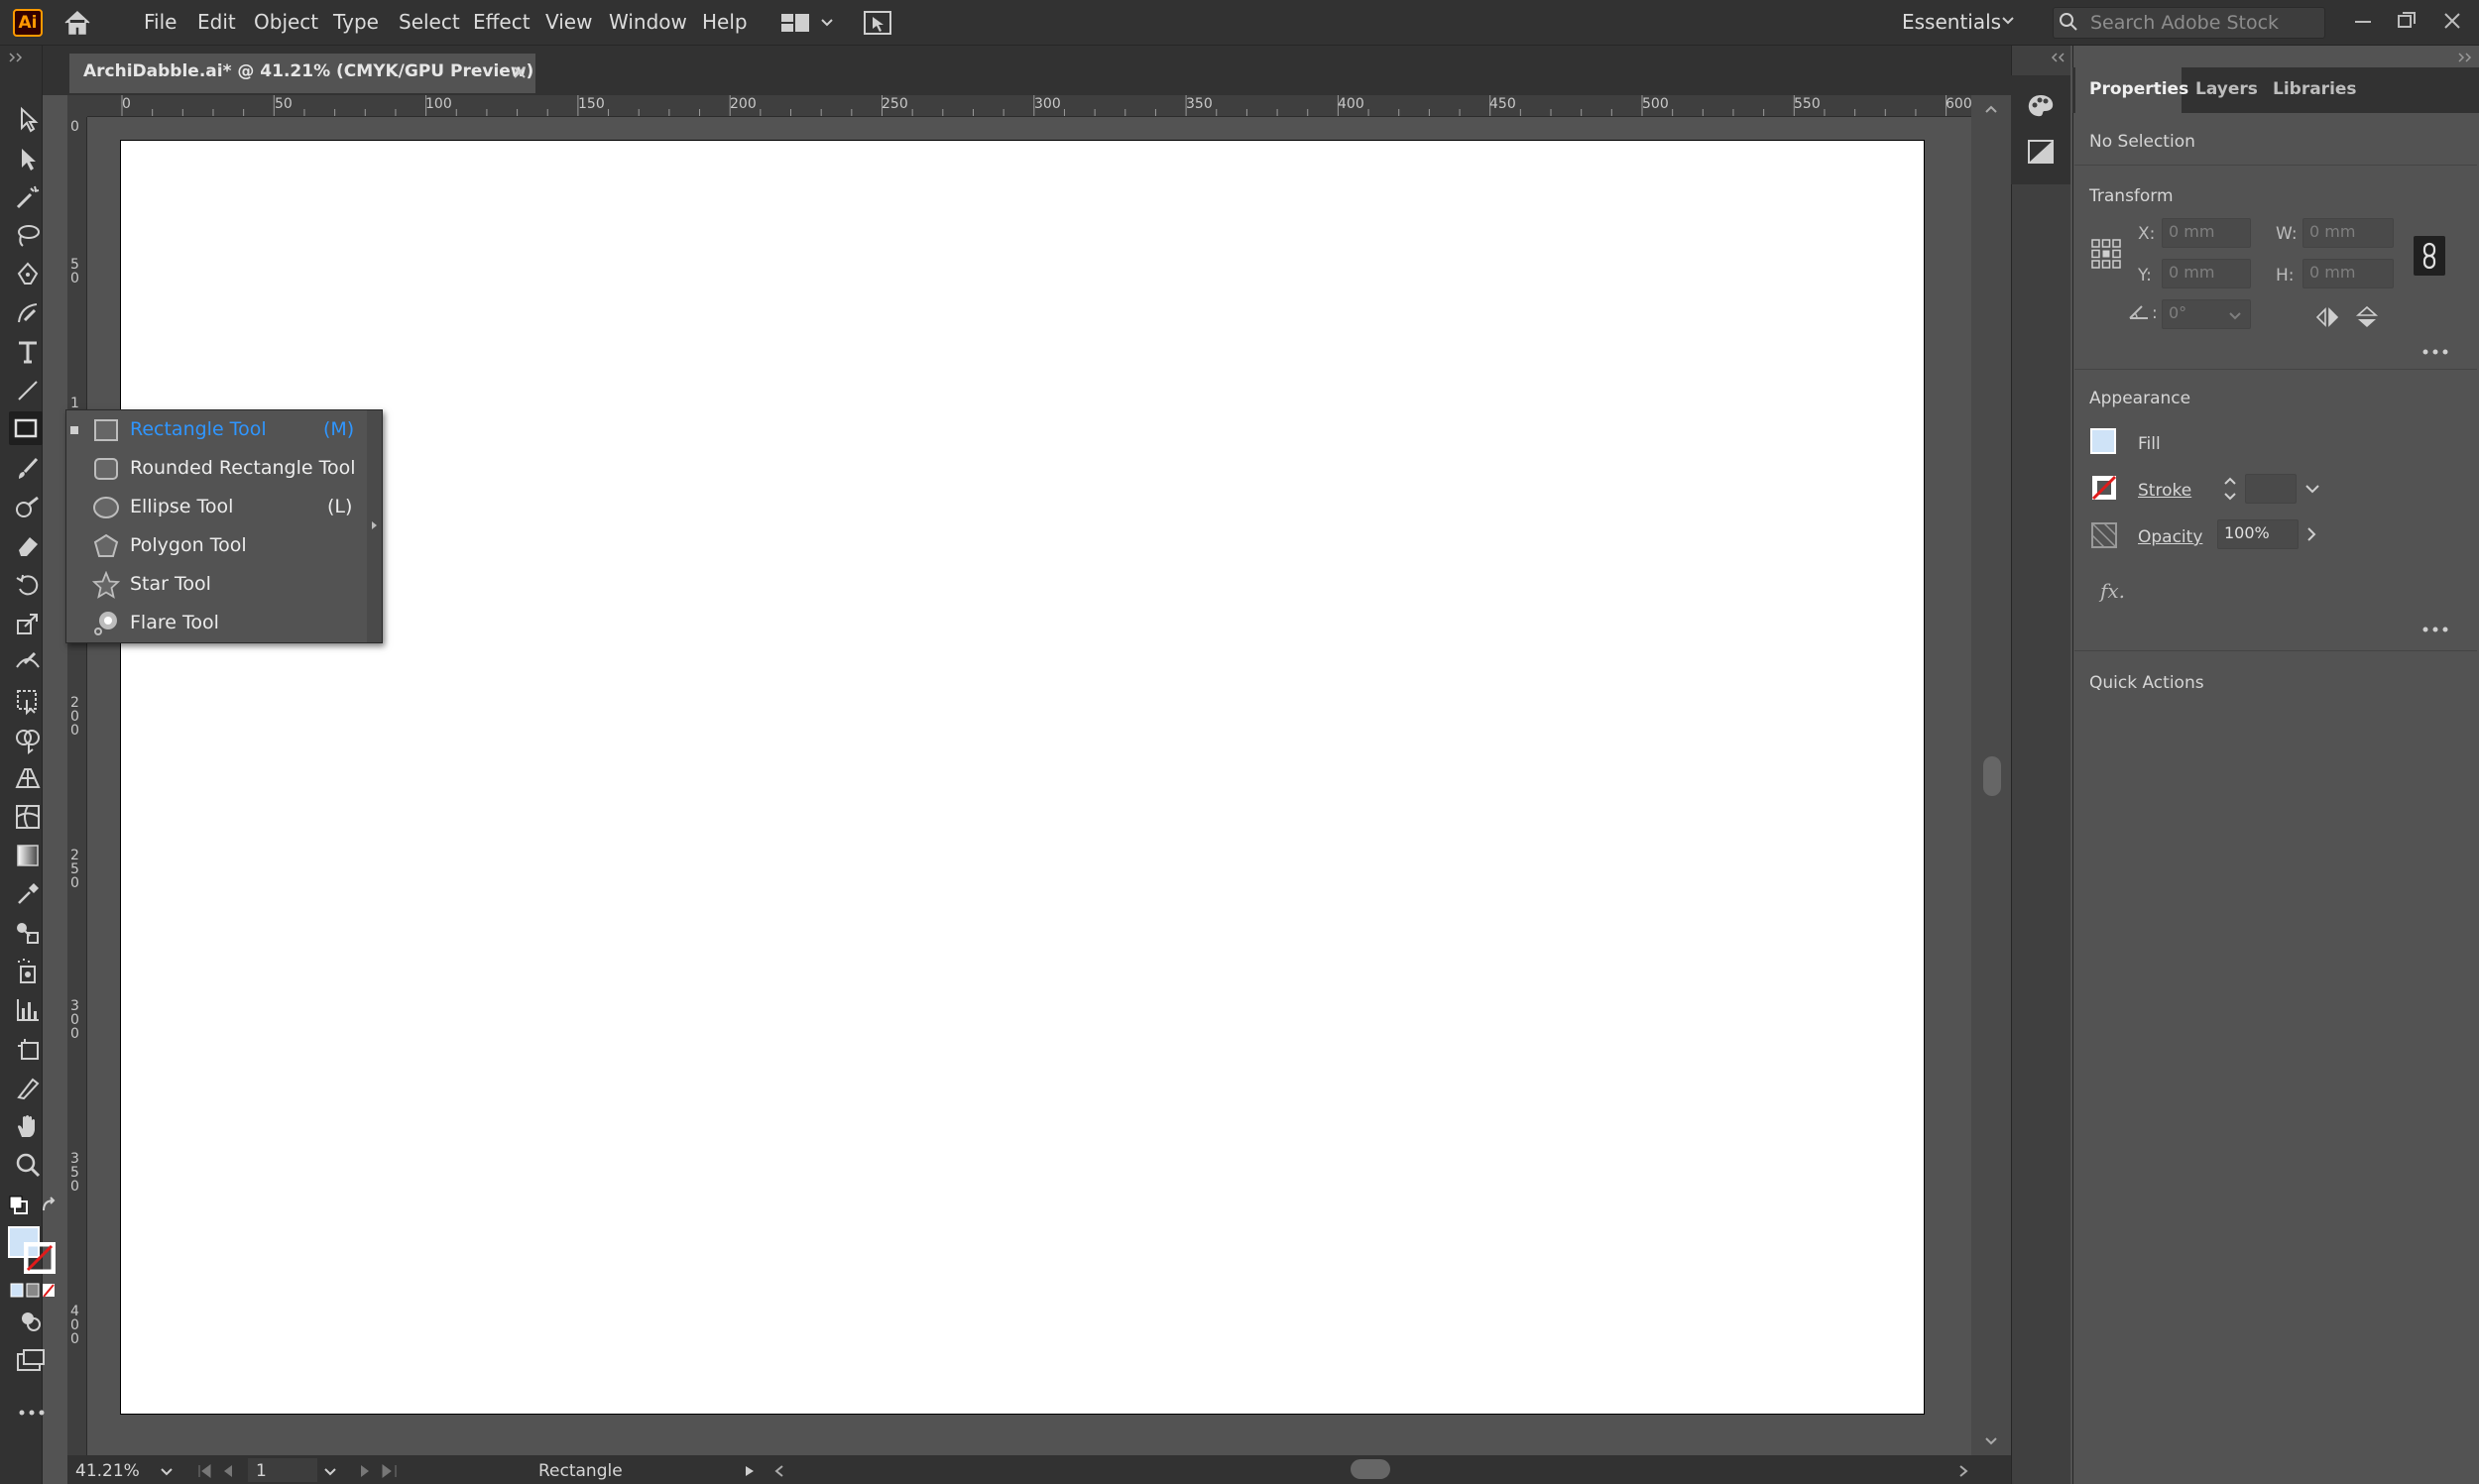 The height and width of the screenshot is (1484, 2479). I want to click on paintbrush-tool, so click(28, 469).